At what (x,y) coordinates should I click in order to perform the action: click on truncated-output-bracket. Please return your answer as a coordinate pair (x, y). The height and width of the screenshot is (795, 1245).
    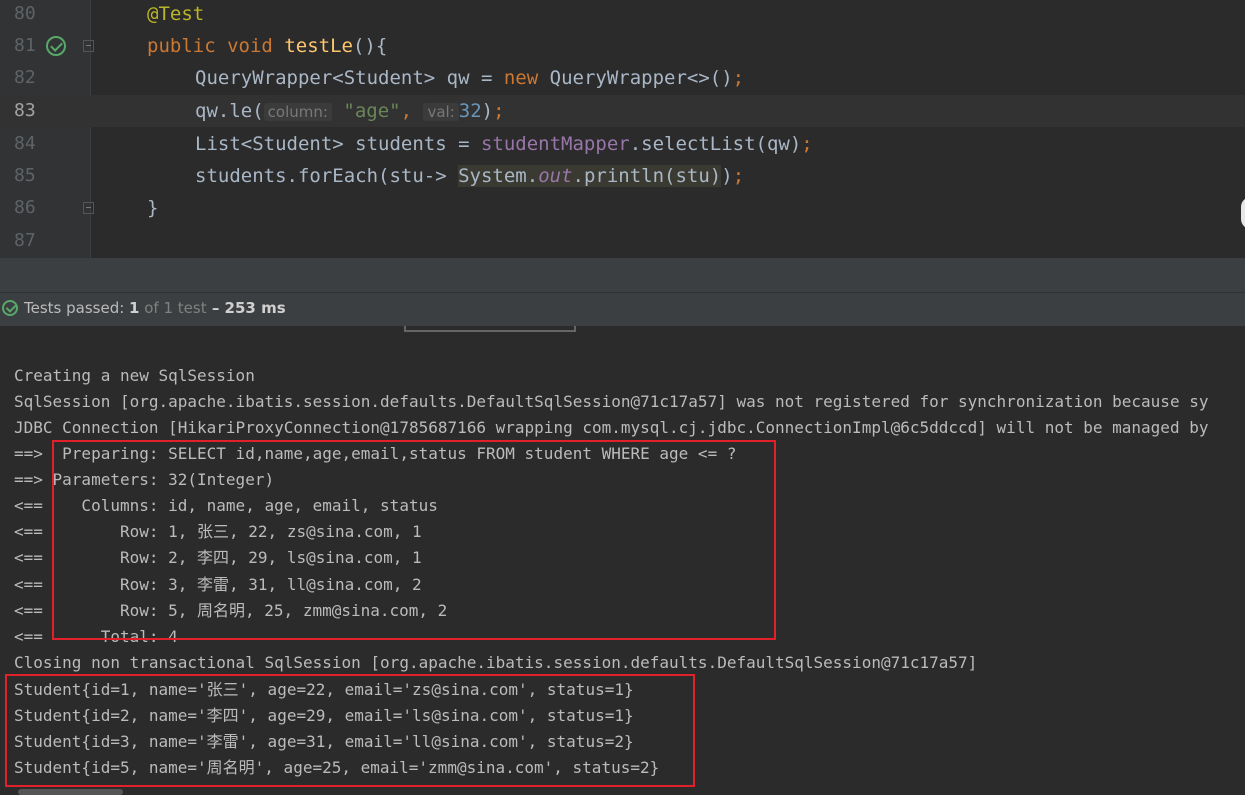
    Looking at the image, I should click on (490, 329).